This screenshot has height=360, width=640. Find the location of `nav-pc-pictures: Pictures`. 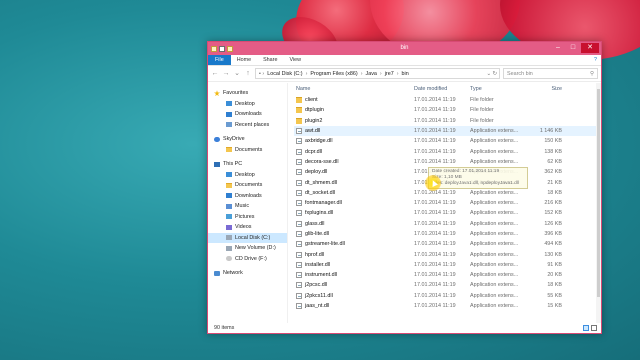

nav-pc-pictures: Pictures is located at coordinates (247, 217).